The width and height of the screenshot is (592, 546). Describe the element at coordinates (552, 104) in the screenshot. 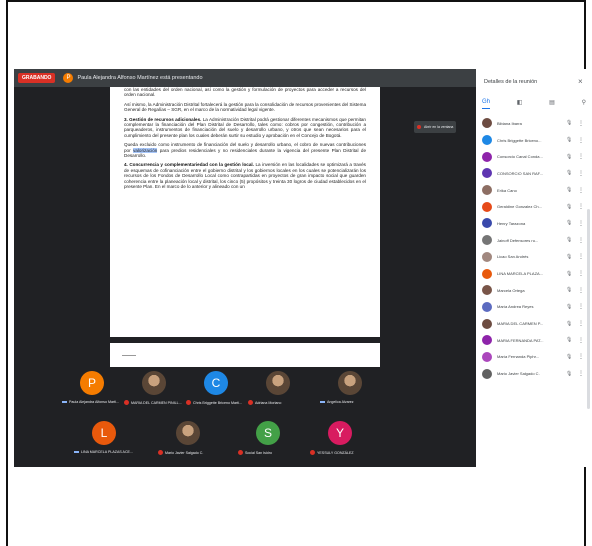

I see `tab-info: ▤` at that location.